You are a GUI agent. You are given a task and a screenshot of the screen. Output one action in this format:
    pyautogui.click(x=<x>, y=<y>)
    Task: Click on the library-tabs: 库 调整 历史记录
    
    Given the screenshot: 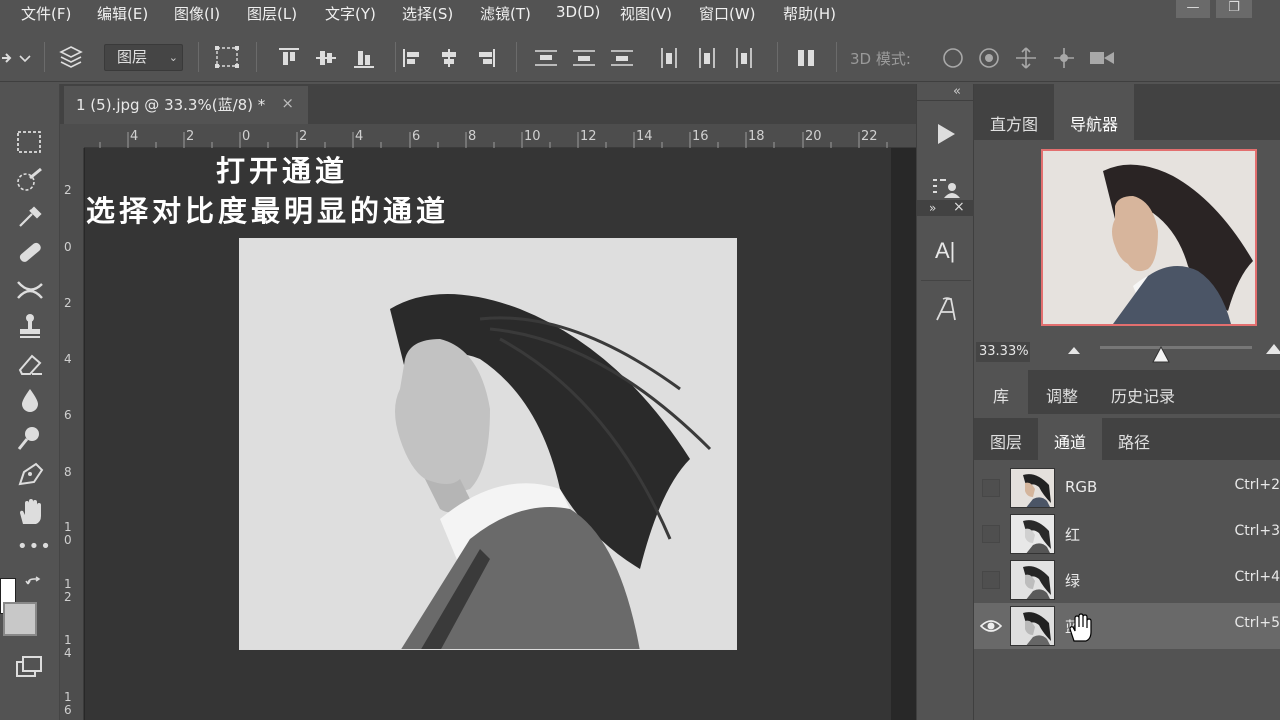 What is the action you would take?
    pyautogui.click(x=1127, y=392)
    